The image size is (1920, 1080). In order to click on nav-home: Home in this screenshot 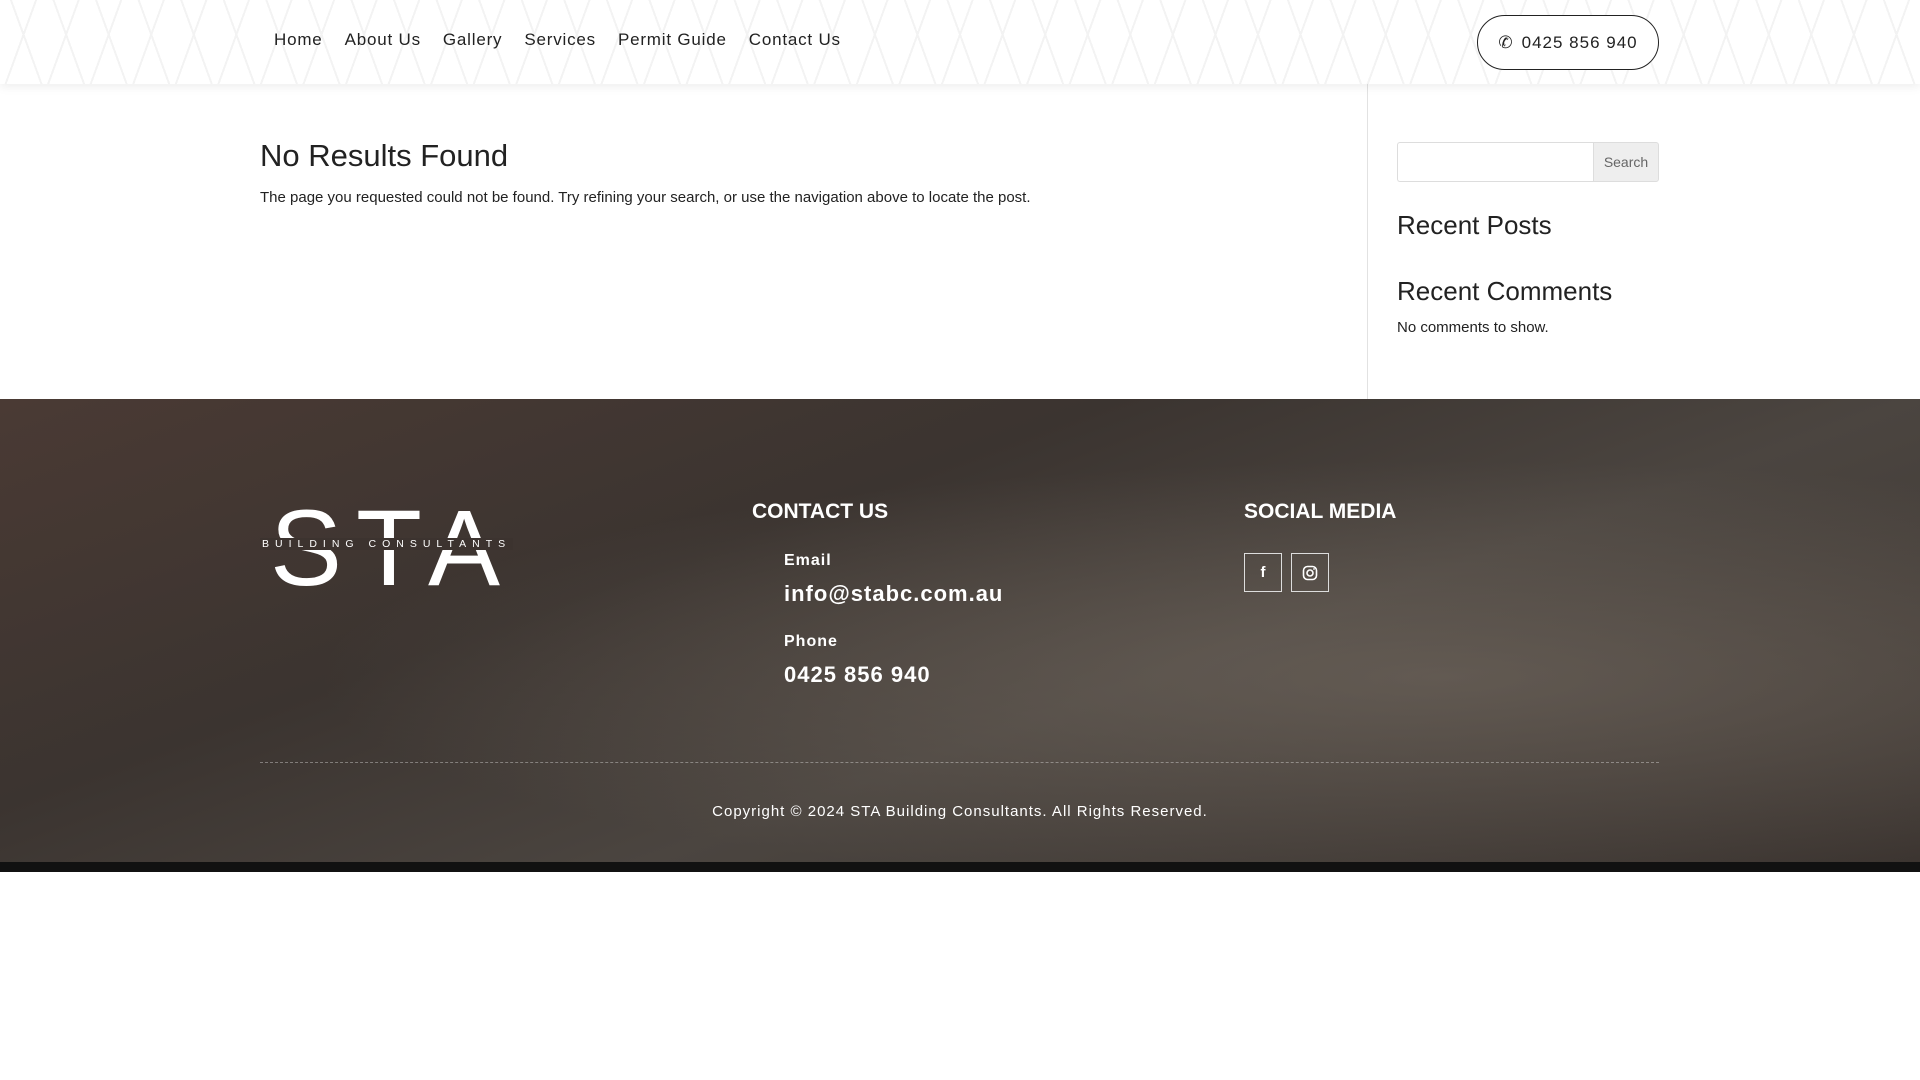, I will do `click(298, 40)`.